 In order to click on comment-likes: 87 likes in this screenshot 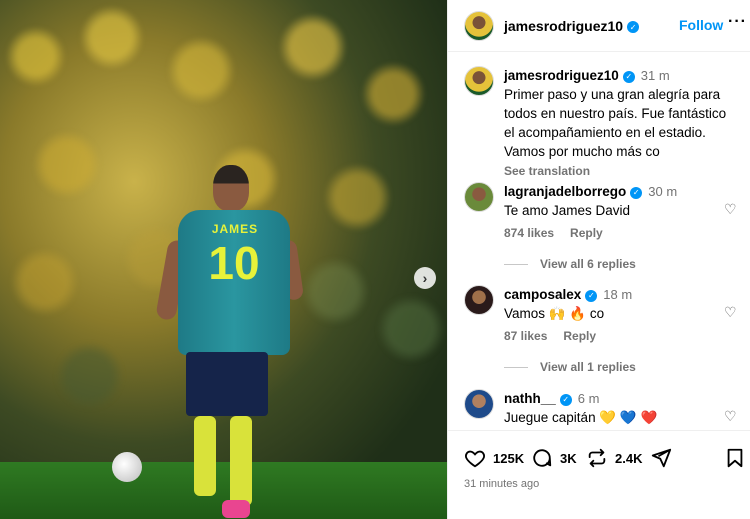, I will do `click(525, 336)`.